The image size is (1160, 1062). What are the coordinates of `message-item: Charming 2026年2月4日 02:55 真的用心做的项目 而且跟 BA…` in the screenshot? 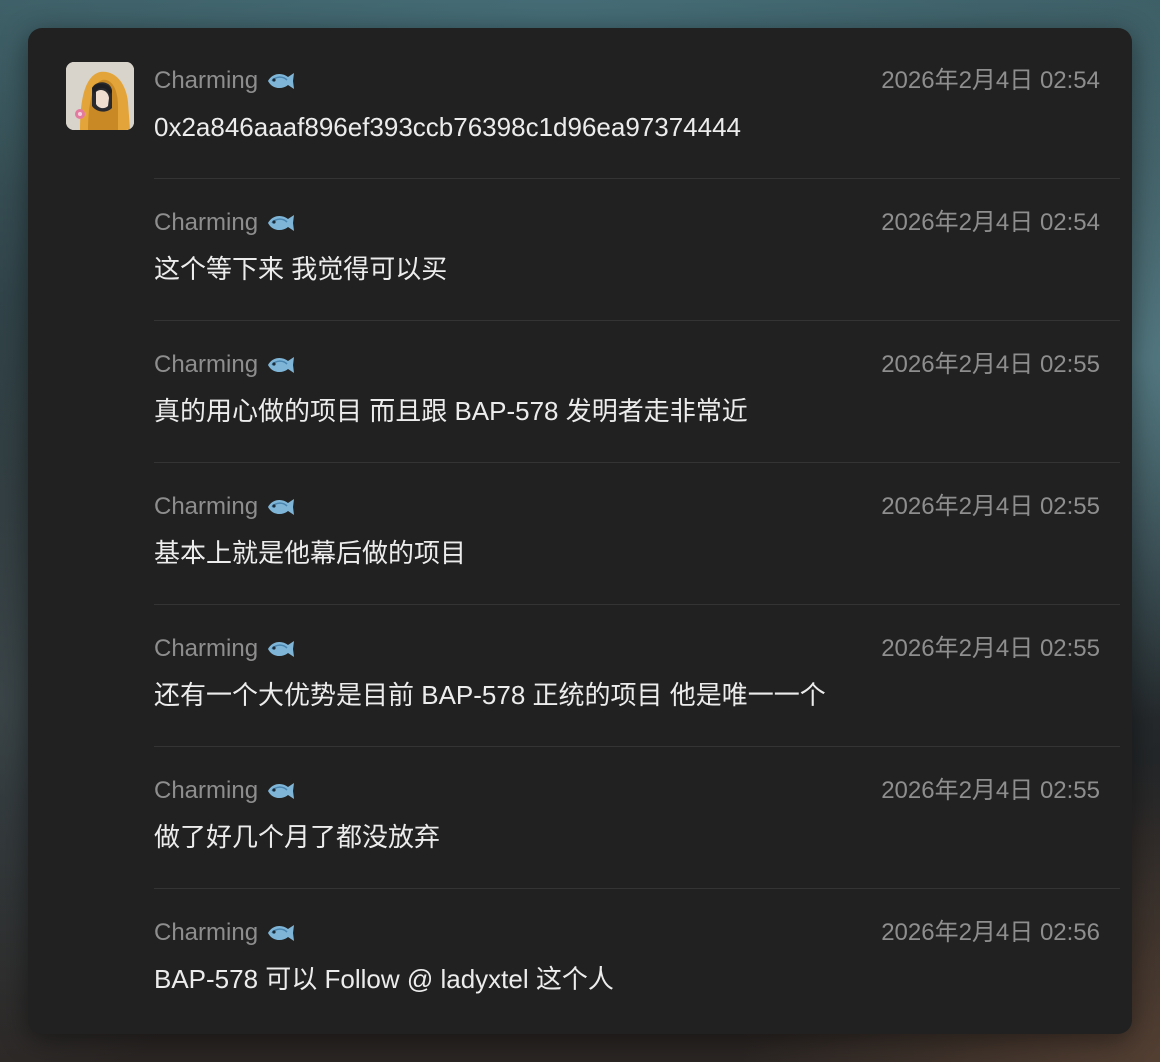 It's located at (637, 391).